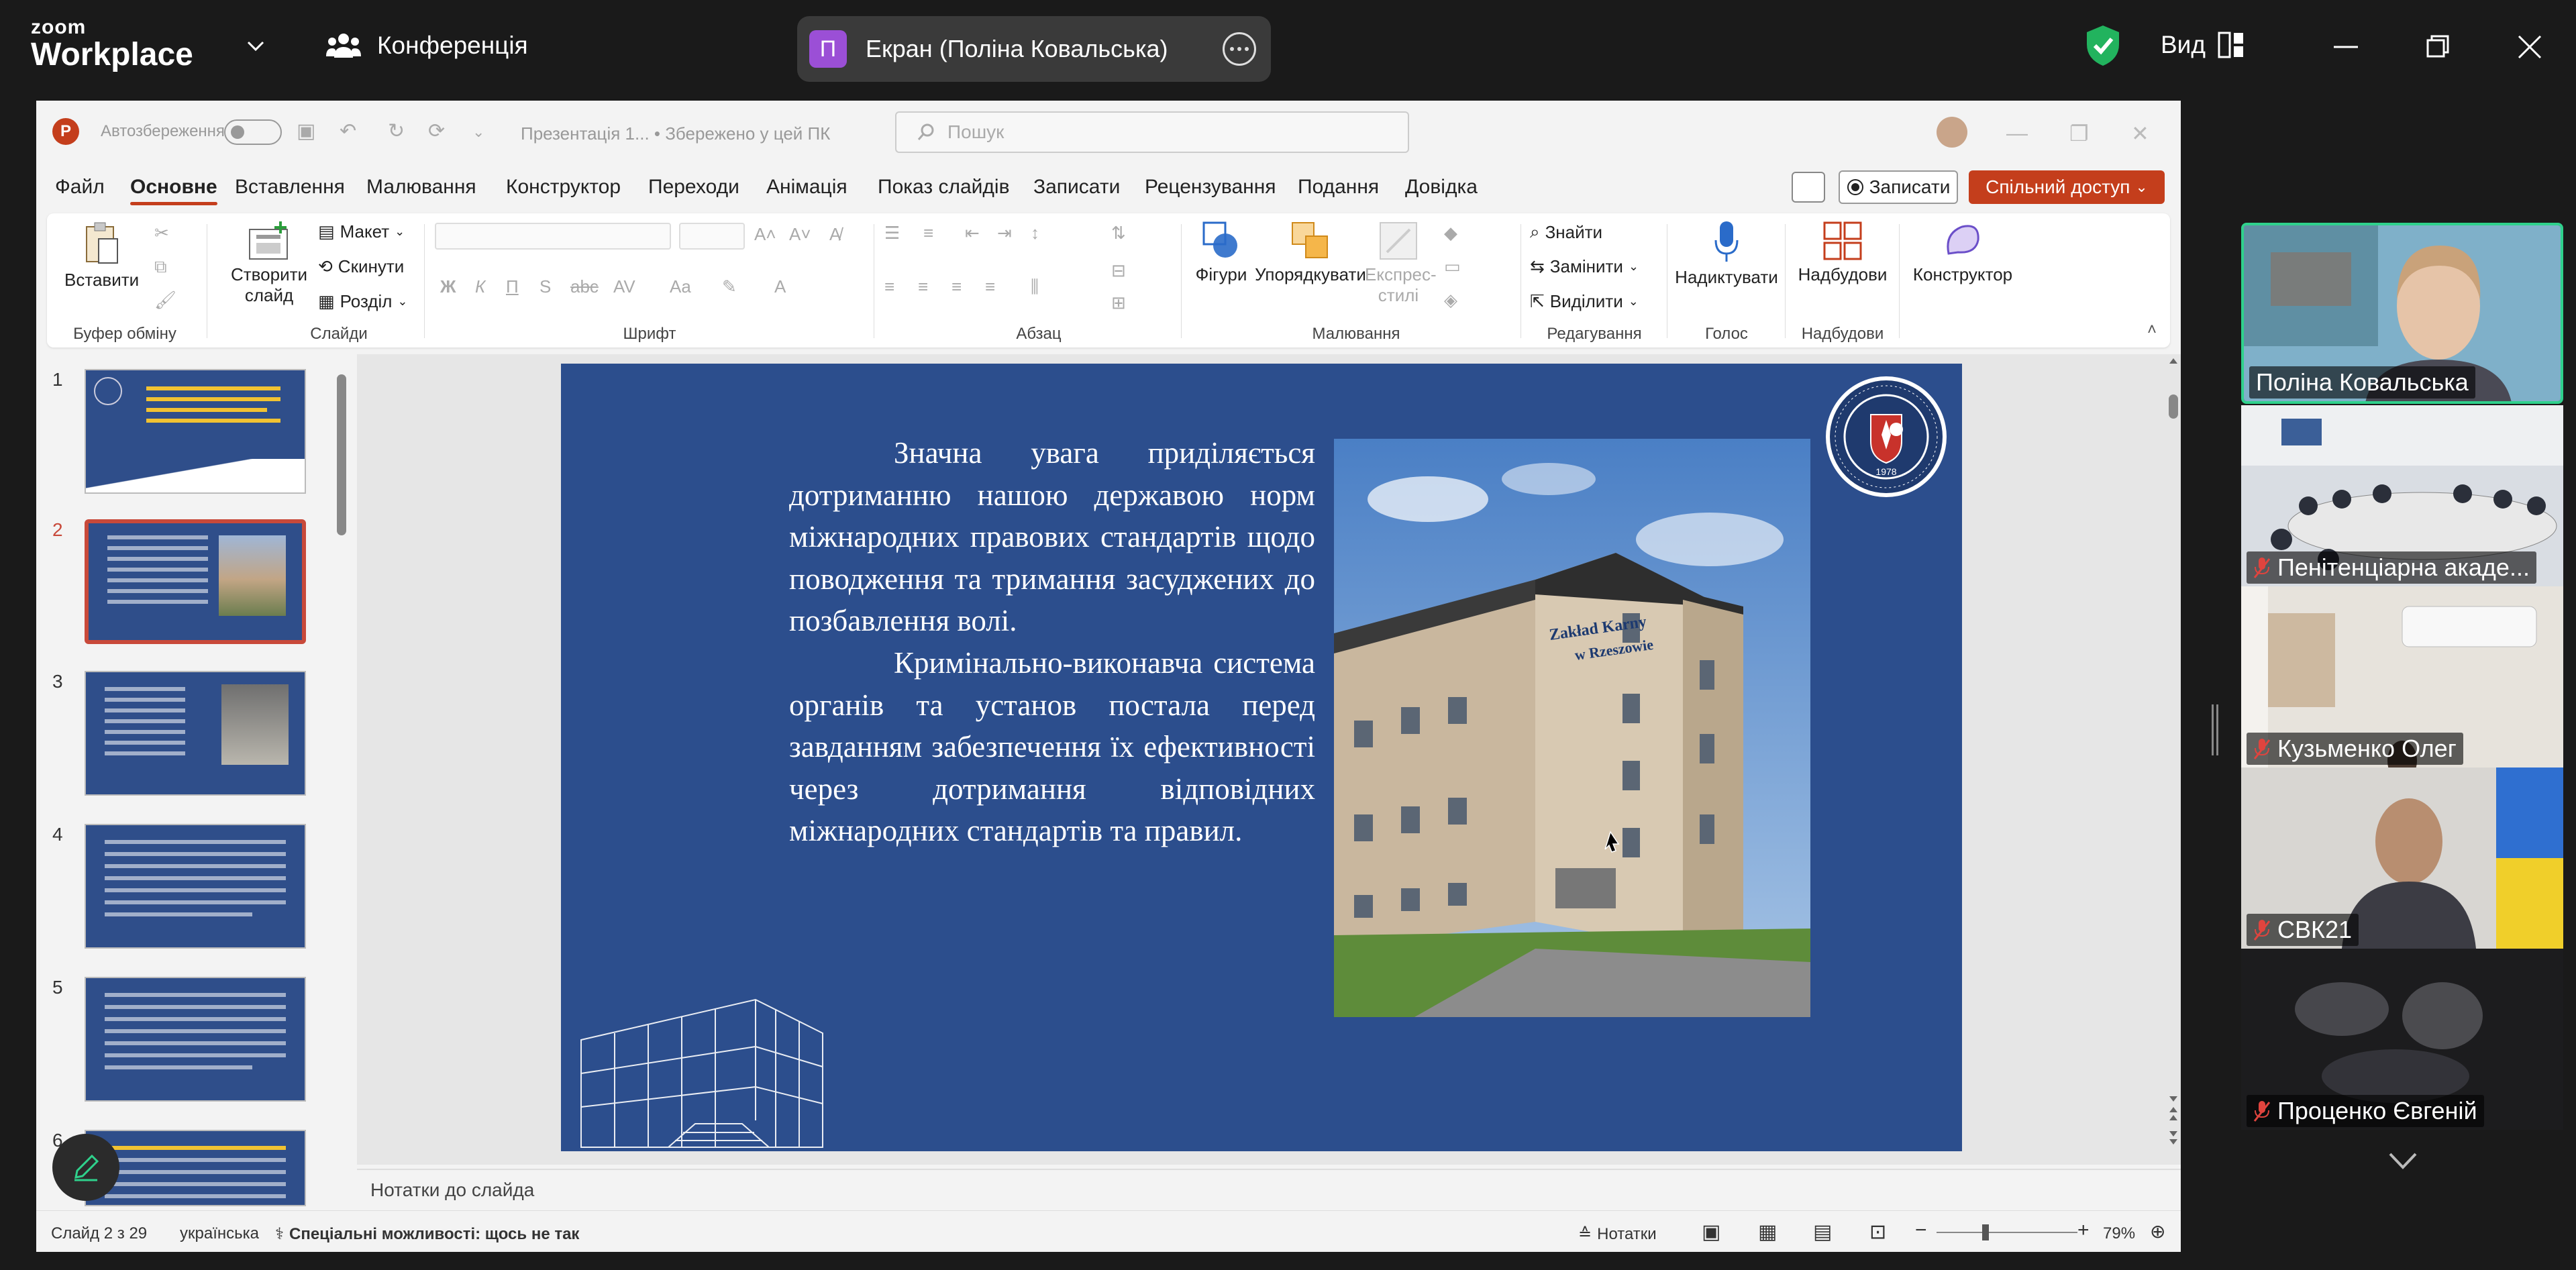 This screenshot has height=1270, width=2576. What do you see at coordinates (584, 286) in the screenshot?
I see `strikethrough-icon: abc` at bounding box center [584, 286].